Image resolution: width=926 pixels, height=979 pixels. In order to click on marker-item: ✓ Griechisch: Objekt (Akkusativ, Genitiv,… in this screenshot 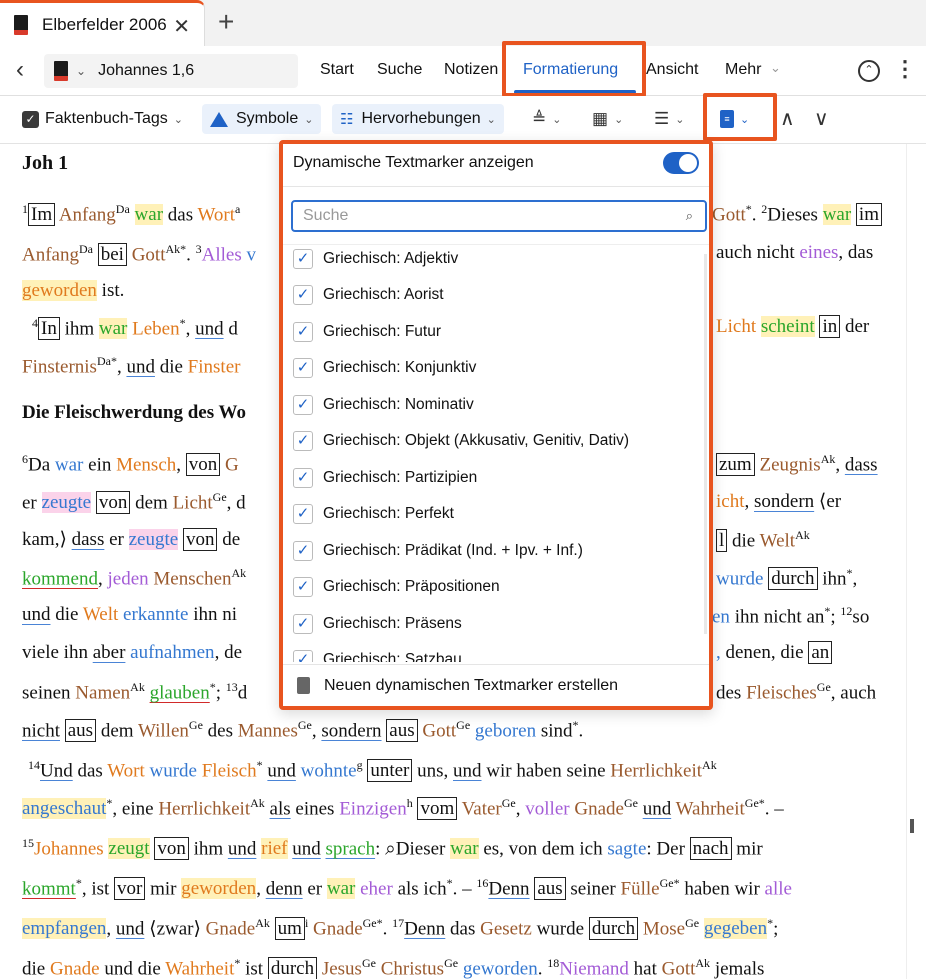, I will do `click(461, 441)`.